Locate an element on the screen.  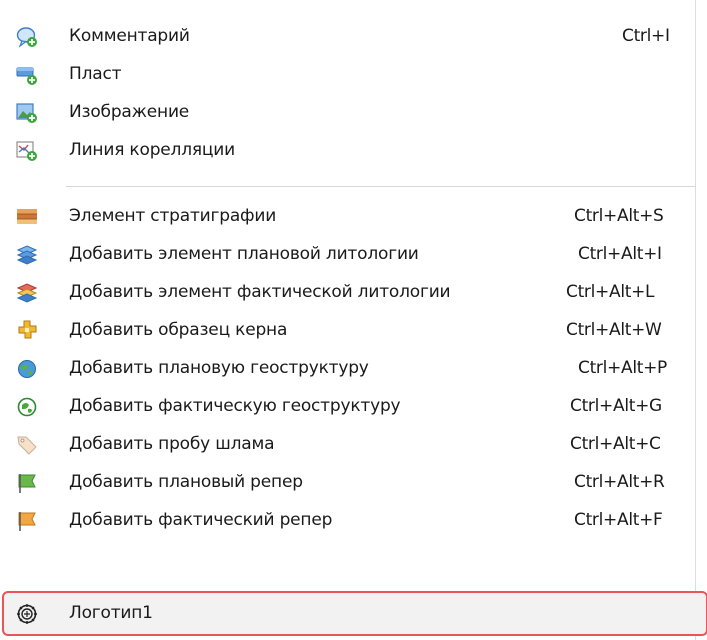
menu-item-shortcut: Ctrl+Alt+G is located at coordinates (616, 406).